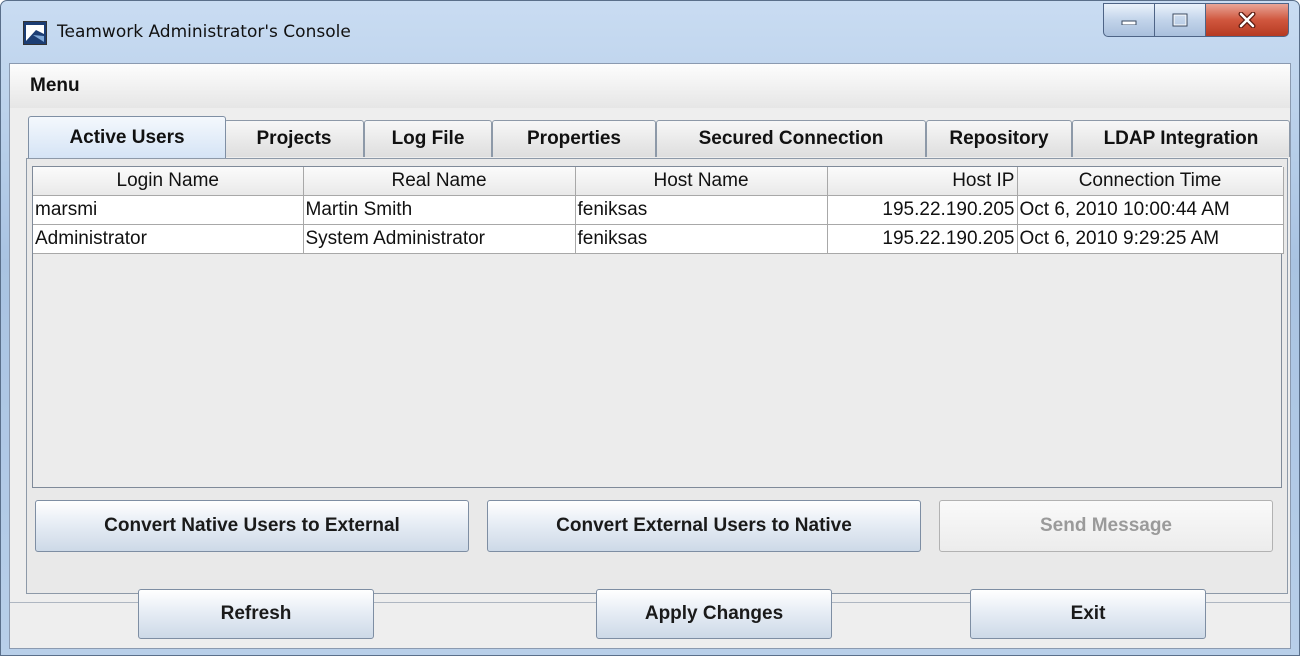  What do you see at coordinates (439, 210) in the screenshot?
I see `cell-real-name: Martin Smith` at bounding box center [439, 210].